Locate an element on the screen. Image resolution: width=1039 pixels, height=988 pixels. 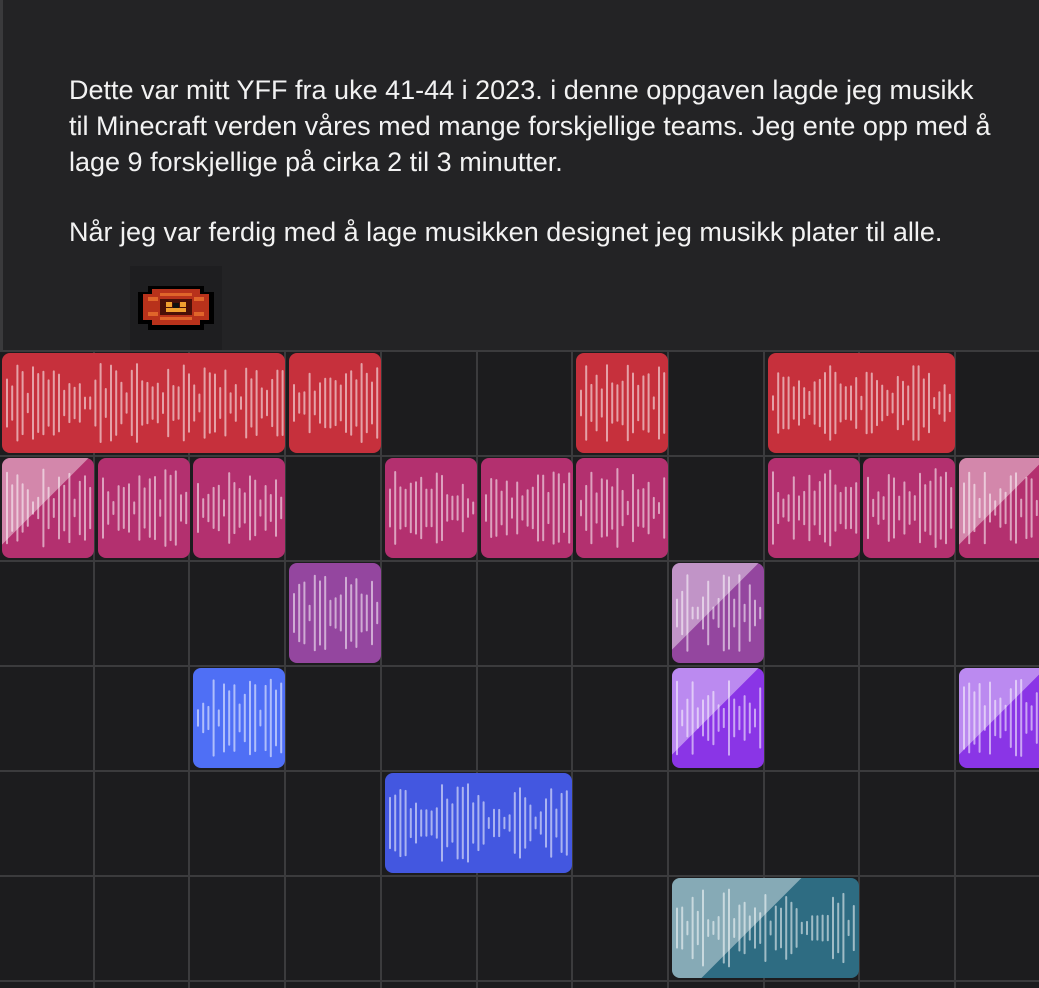
track-6-clip is located at coordinates (765, 928).